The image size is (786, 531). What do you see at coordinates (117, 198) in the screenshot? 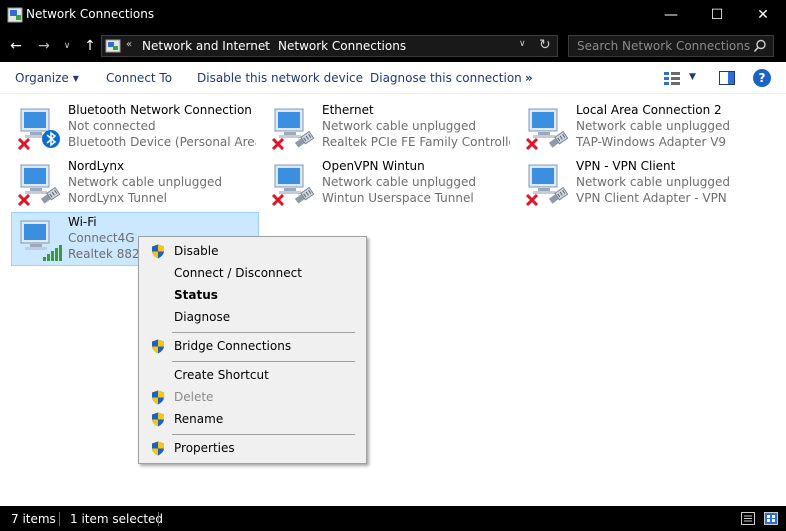
I see `connection-device: NordLynx Tunnel` at bounding box center [117, 198].